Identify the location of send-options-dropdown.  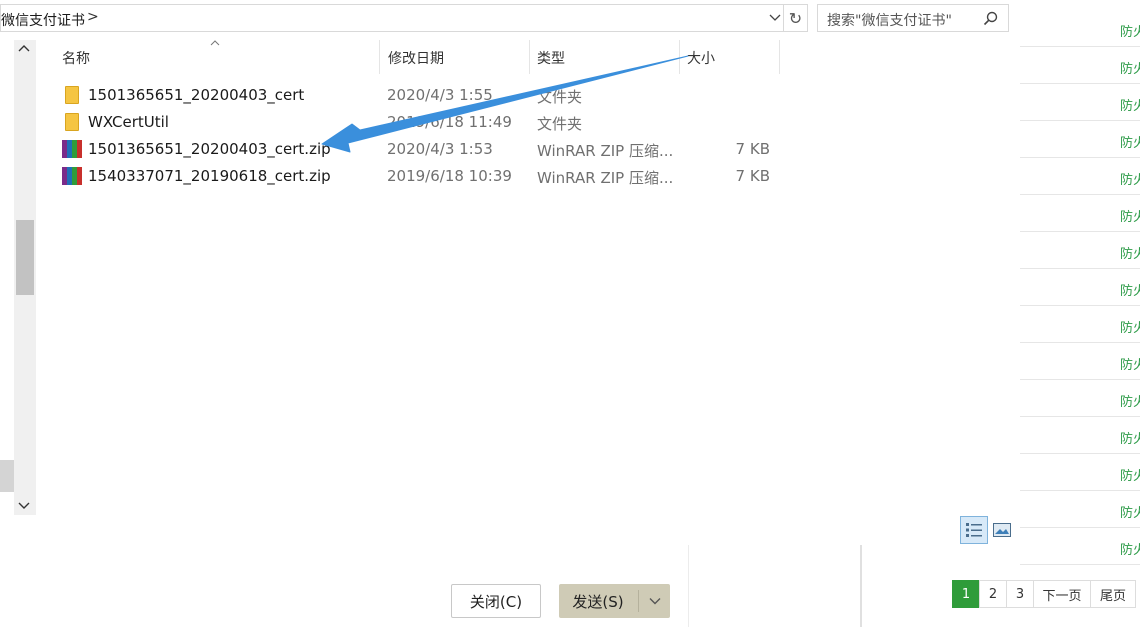
(655, 601).